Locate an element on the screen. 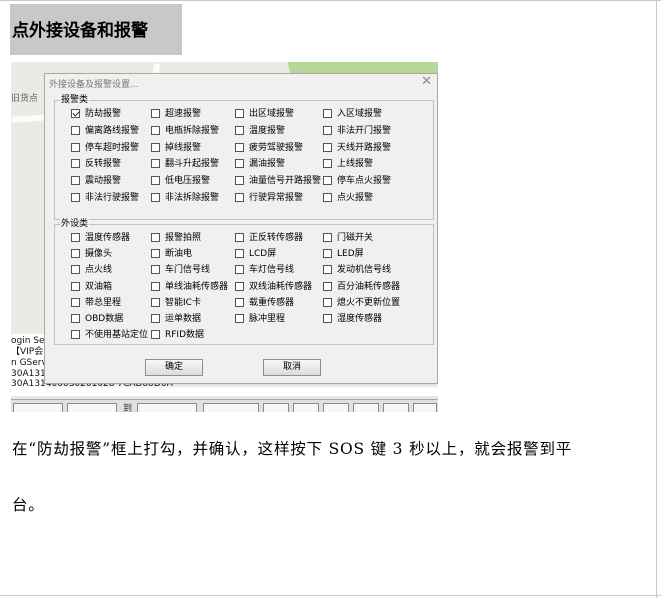 The height and width of the screenshot is (598, 661). map-place-label: 旧货点 is located at coordinates (25, 99).